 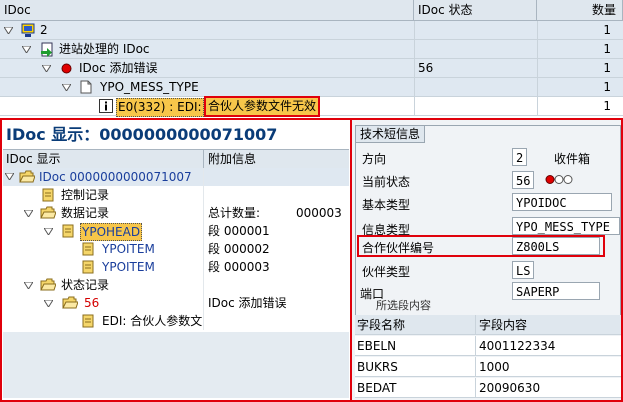 I want to click on direction-text: 收件箱, so click(x=572, y=159).